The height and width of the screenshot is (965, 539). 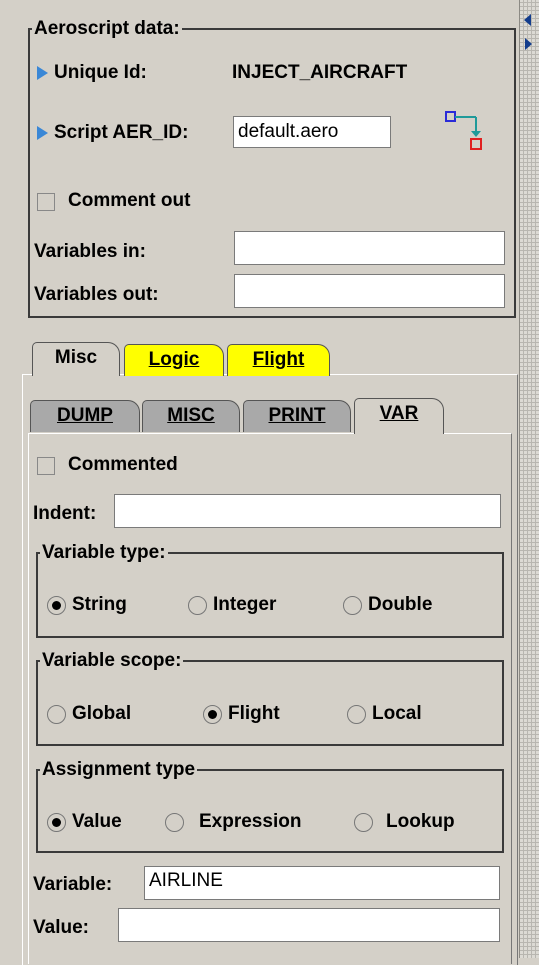 What do you see at coordinates (322, 883) in the screenshot?
I see `variable-field: AIRLINE` at bounding box center [322, 883].